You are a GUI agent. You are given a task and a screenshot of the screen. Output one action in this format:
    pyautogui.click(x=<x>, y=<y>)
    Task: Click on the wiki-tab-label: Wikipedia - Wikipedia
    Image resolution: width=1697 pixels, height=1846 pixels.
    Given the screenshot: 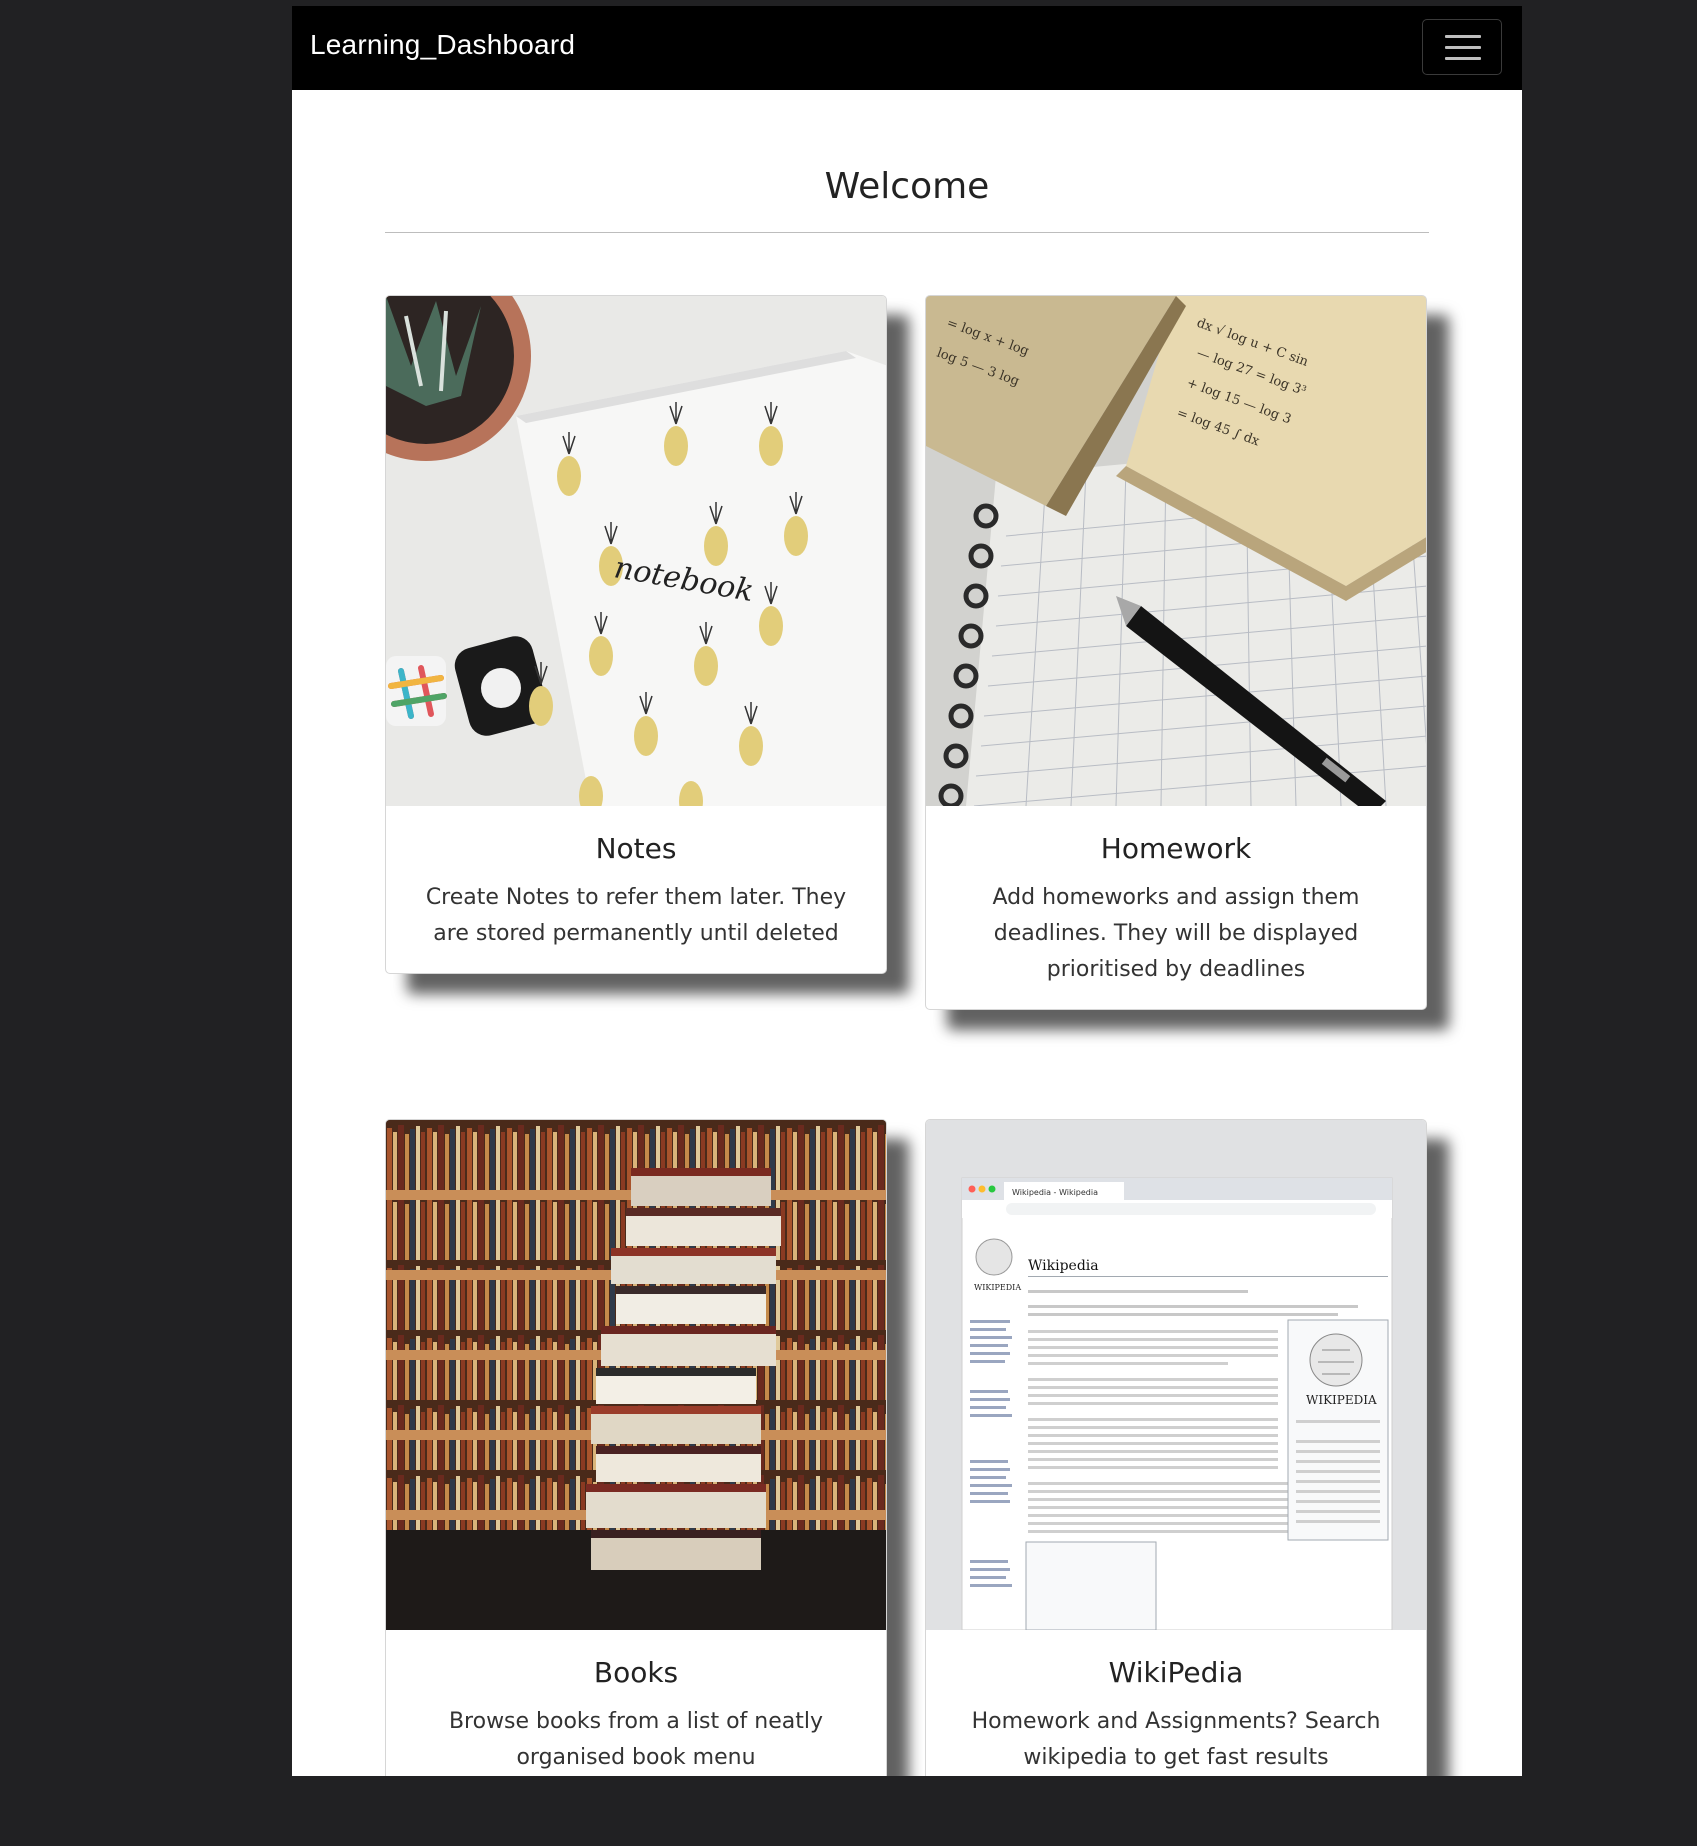 What is the action you would take?
    pyautogui.click(x=1055, y=1192)
    